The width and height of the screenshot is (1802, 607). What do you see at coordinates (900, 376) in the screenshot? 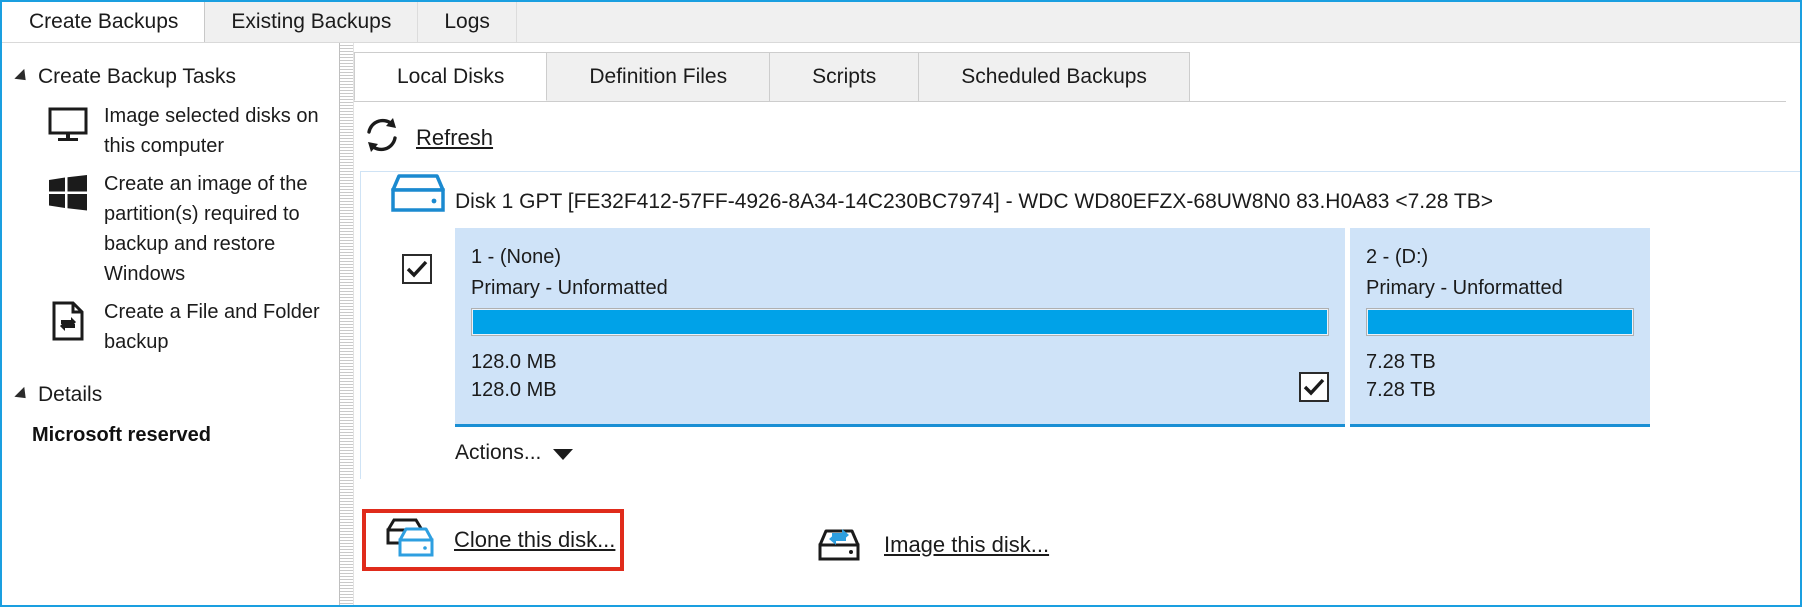
I see `partition-1-sizes: 128.0 MB 128.0 MB` at bounding box center [900, 376].